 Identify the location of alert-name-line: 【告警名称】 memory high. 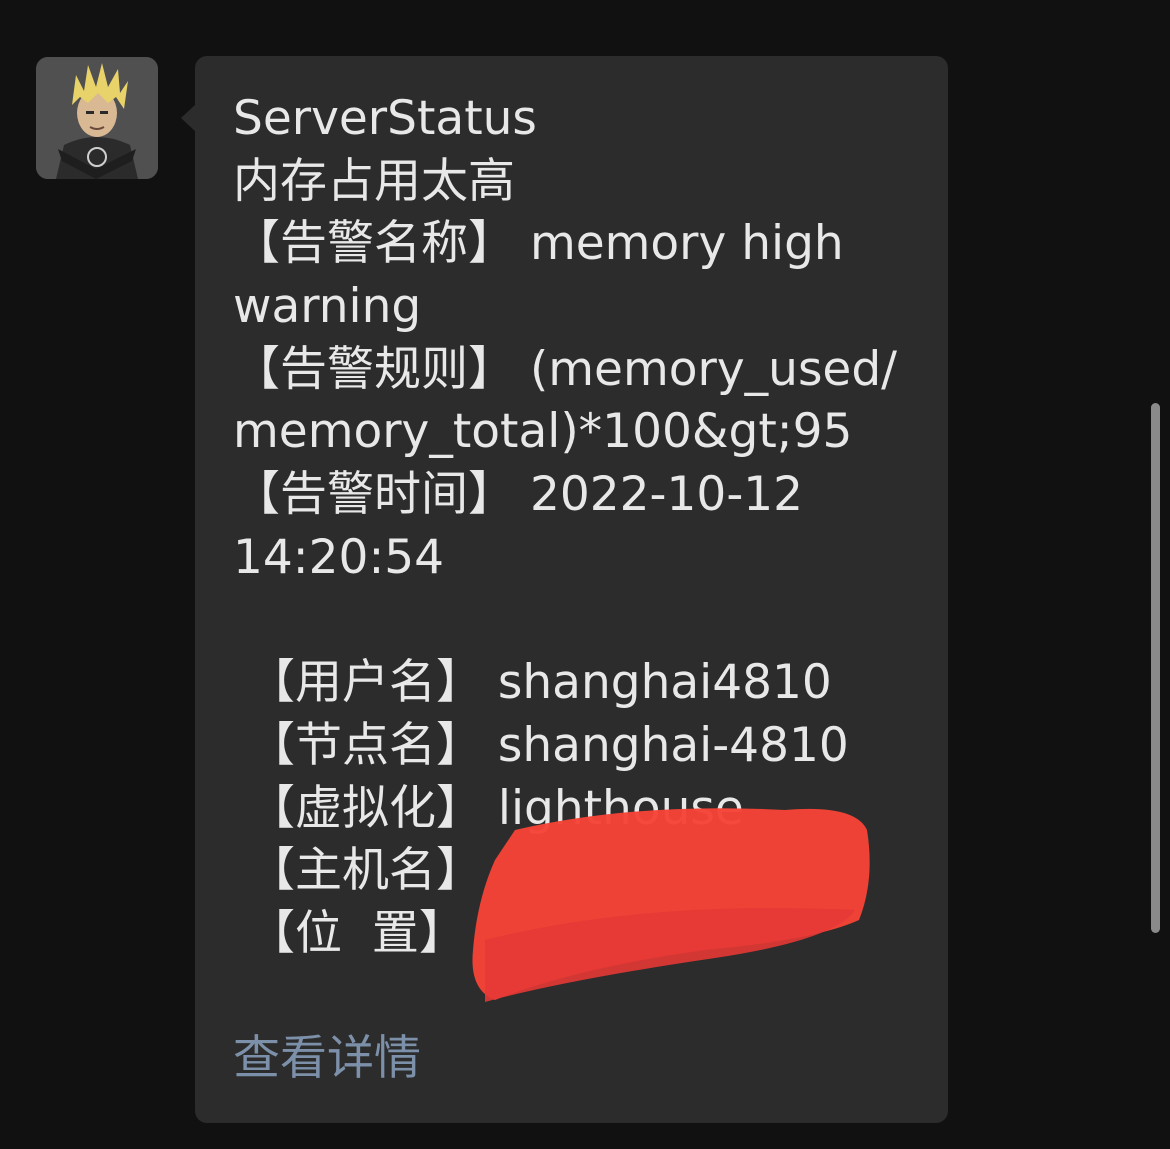
(538, 244).